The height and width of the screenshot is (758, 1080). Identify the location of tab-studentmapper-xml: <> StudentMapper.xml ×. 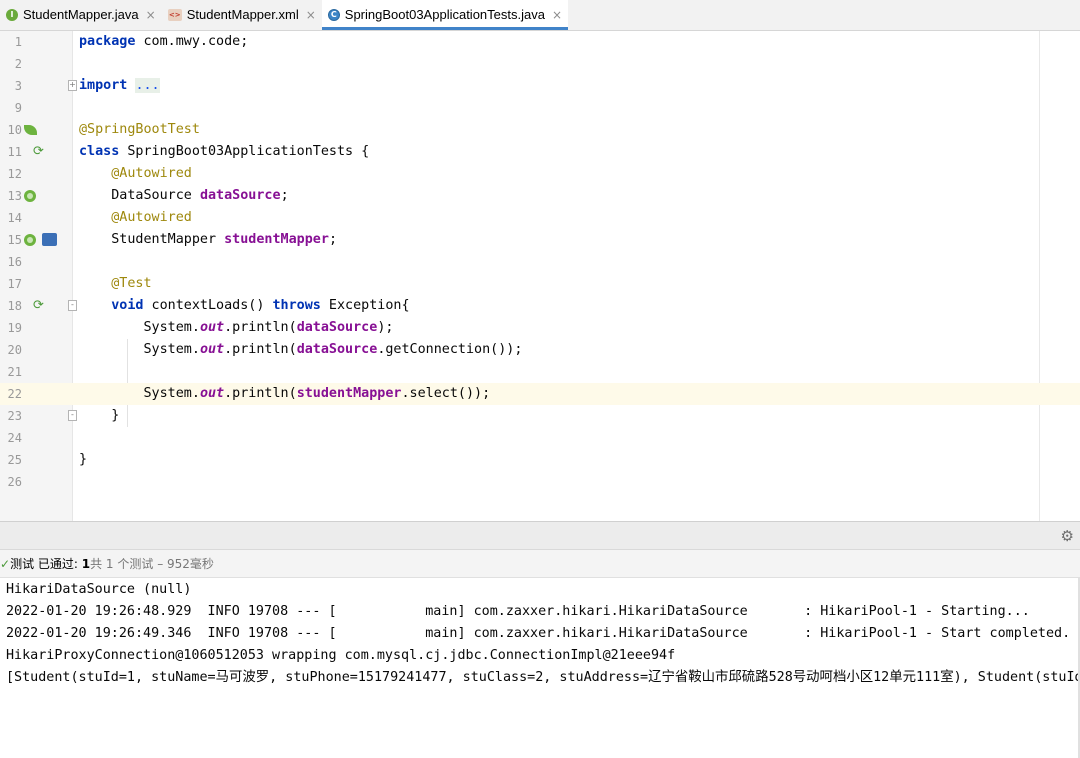
(242, 15).